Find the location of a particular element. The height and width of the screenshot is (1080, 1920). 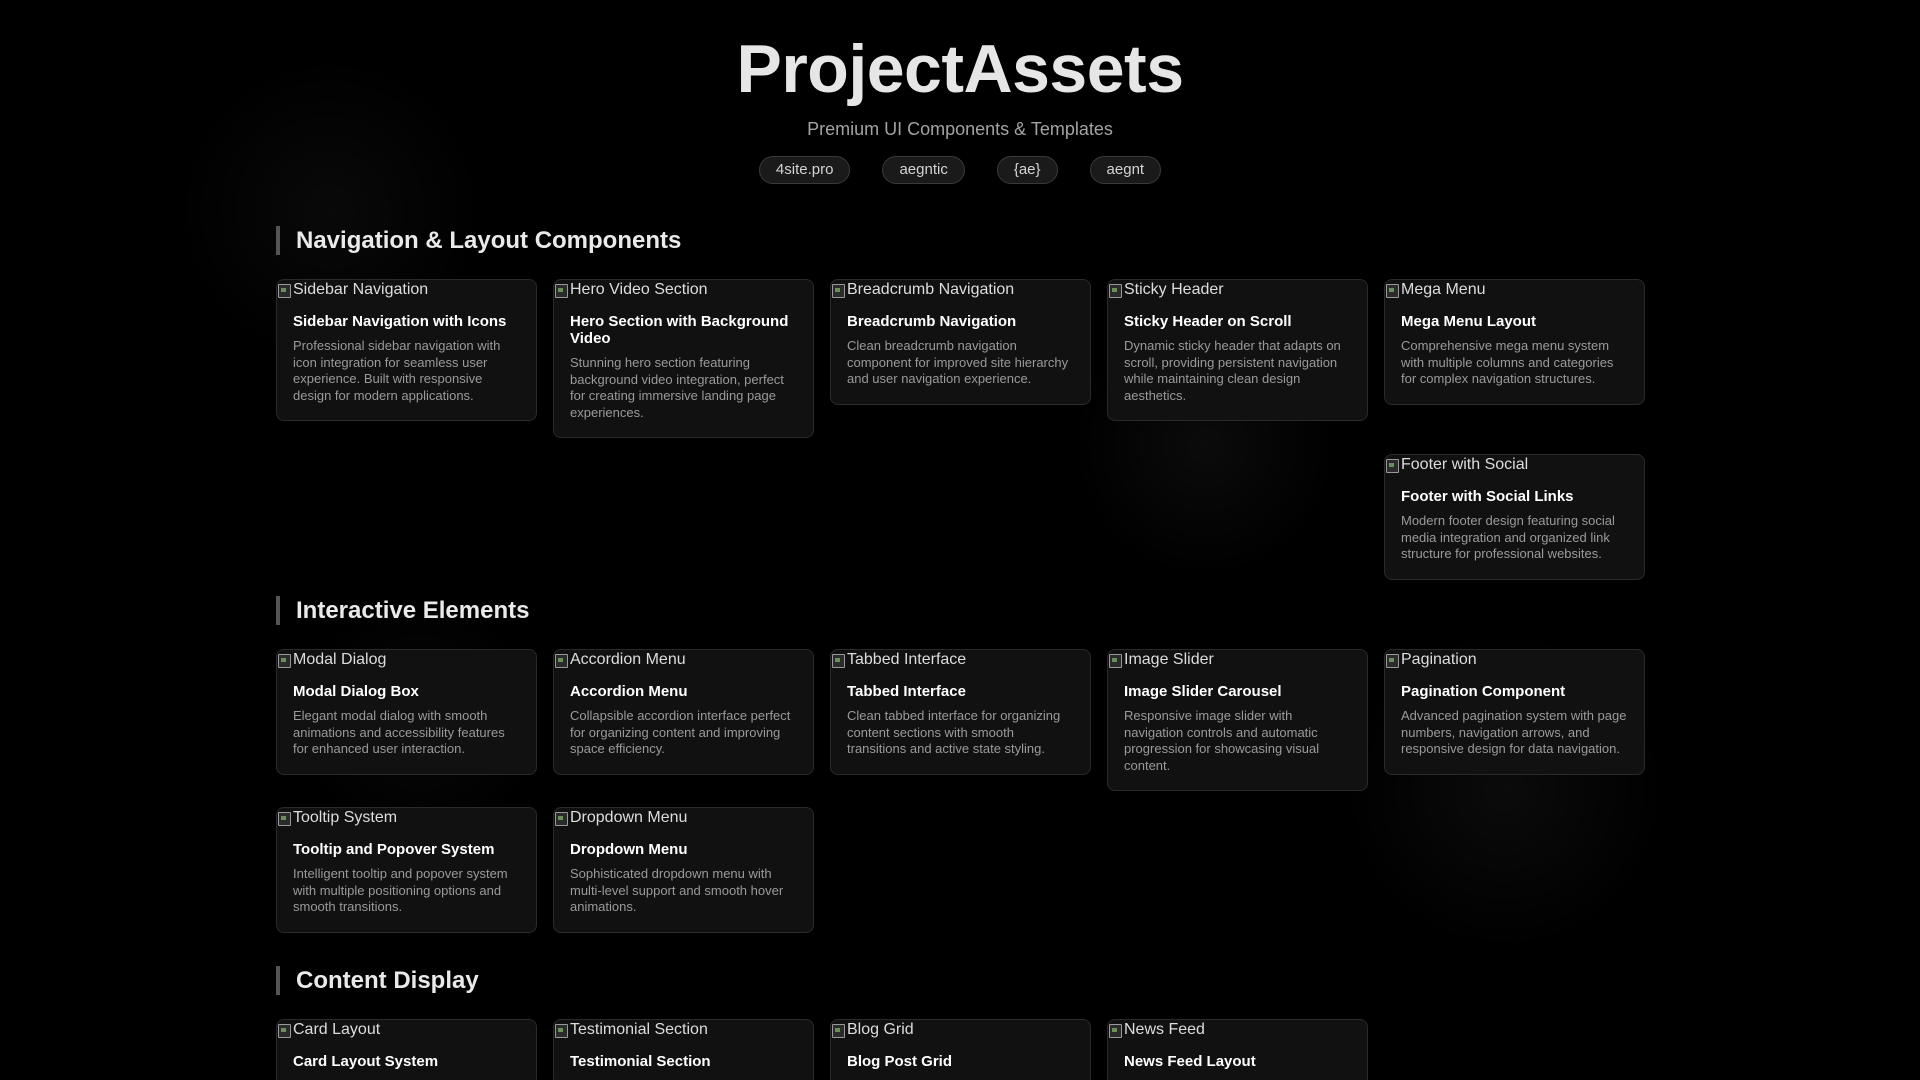

tag-ae: {ae} is located at coordinates (1027, 170).